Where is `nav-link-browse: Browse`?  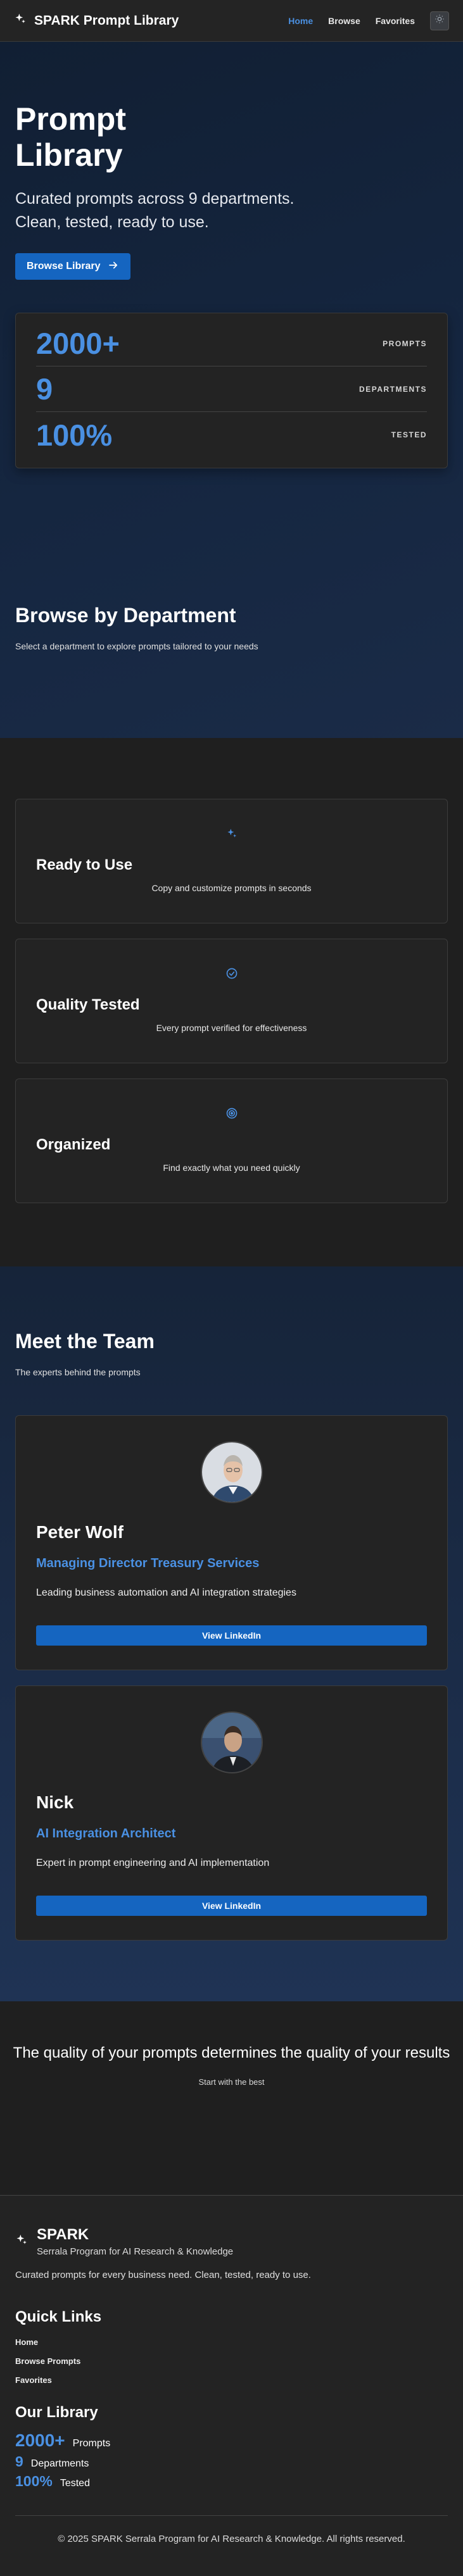
nav-link-browse: Browse is located at coordinates (344, 21).